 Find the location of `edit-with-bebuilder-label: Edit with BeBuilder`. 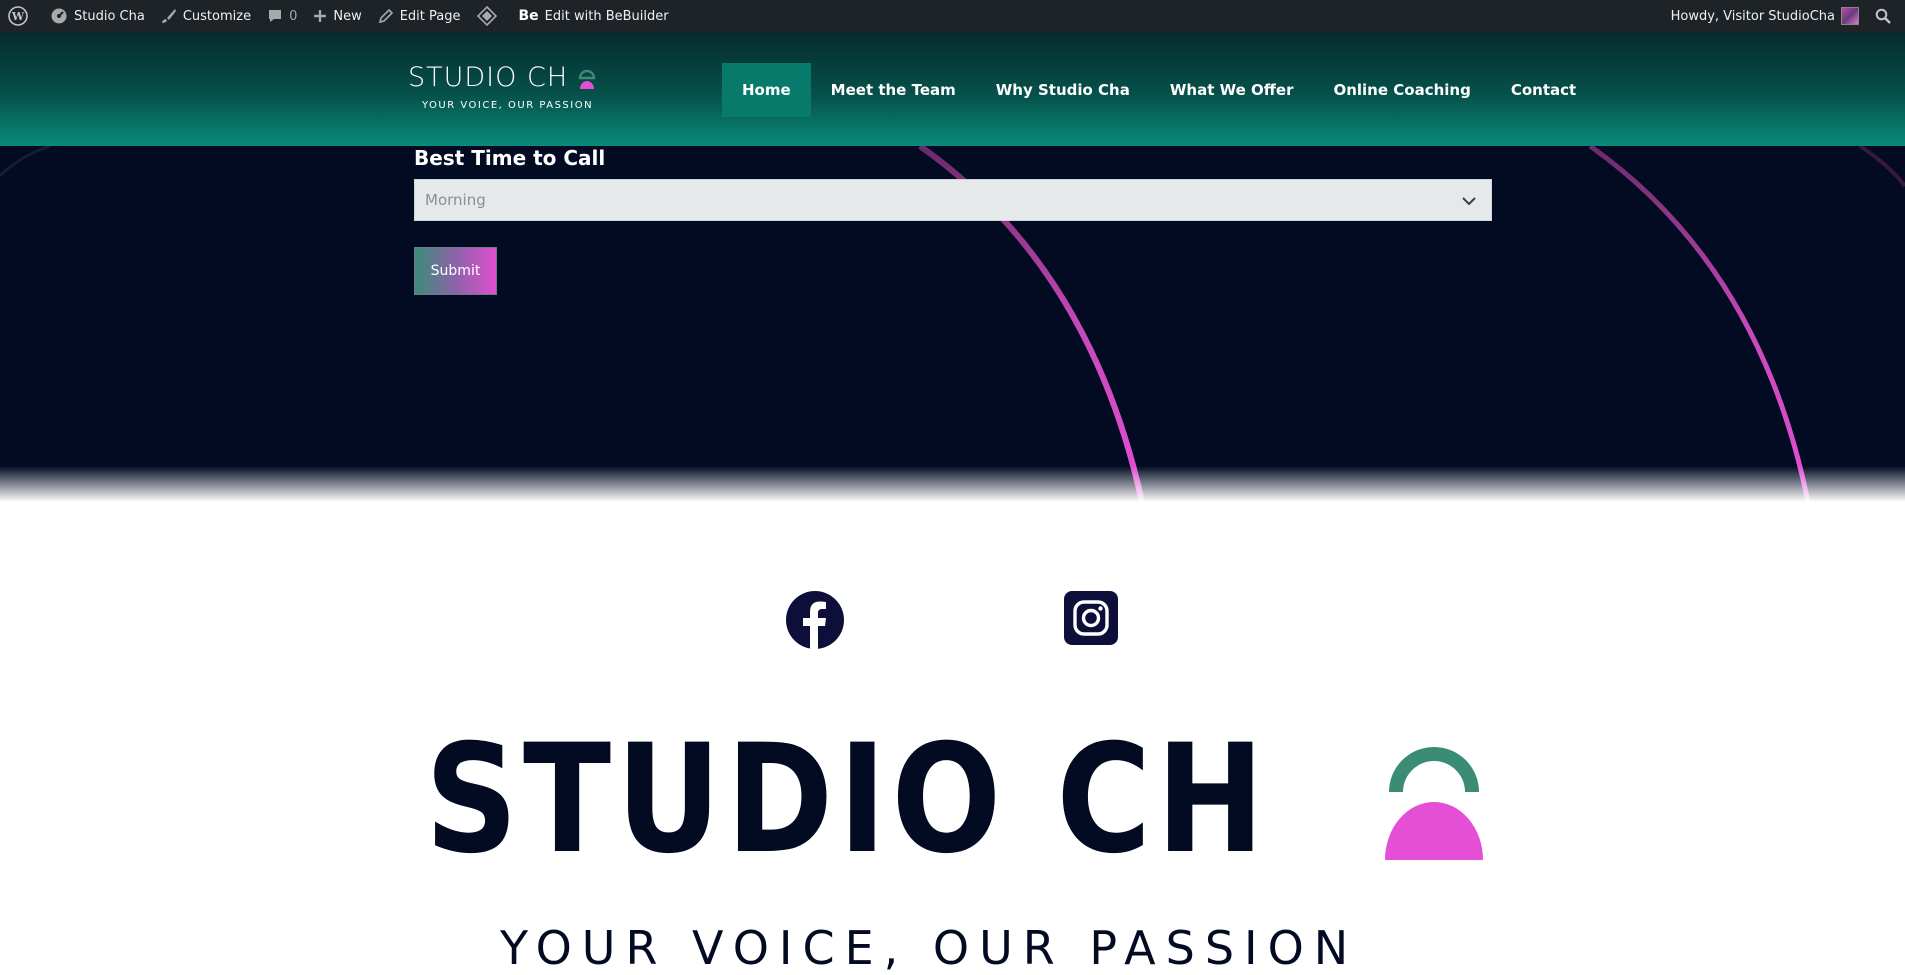

edit-with-bebuilder-label: Edit with BeBuilder is located at coordinates (606, 16).